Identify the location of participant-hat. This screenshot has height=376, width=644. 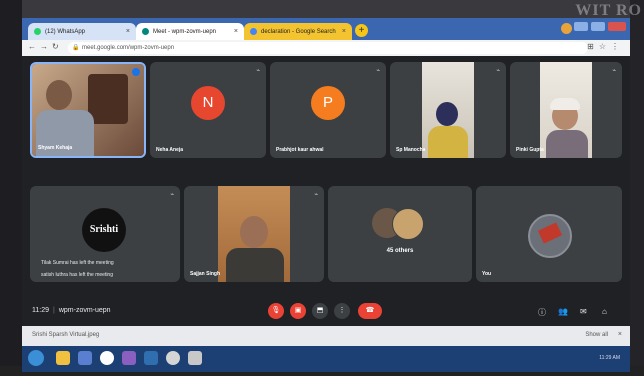
(565, 104).